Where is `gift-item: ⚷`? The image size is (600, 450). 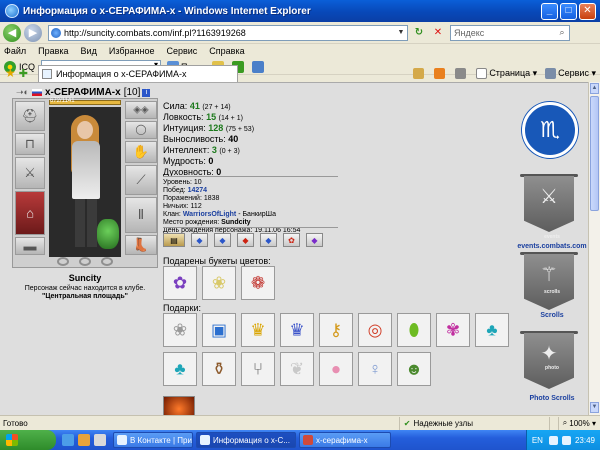
gift-item: ⚷ is located at coordinates (336, 330).